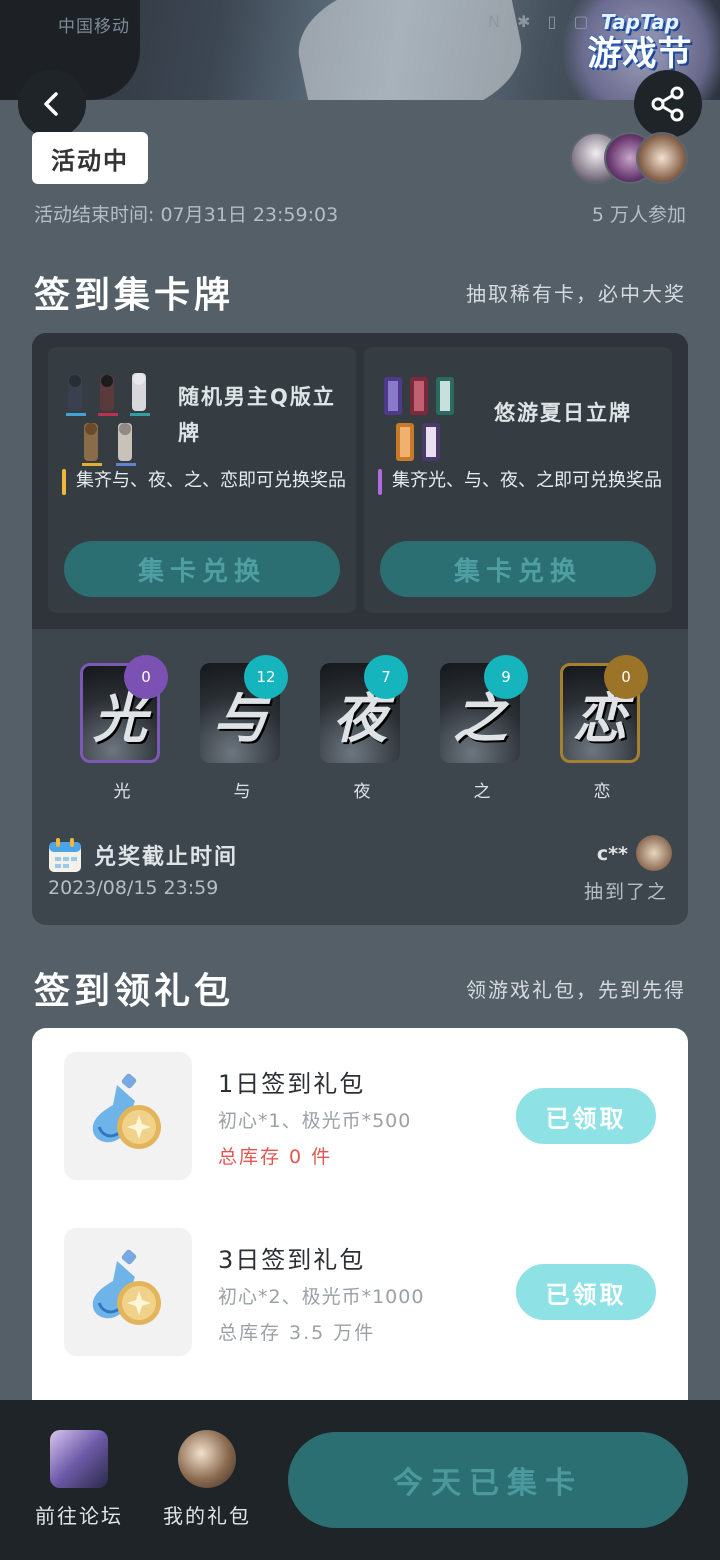 This screenshot has height=1560, width=720. I want to click on collected-today-button: 今天已集卡, so click(488, 1480).